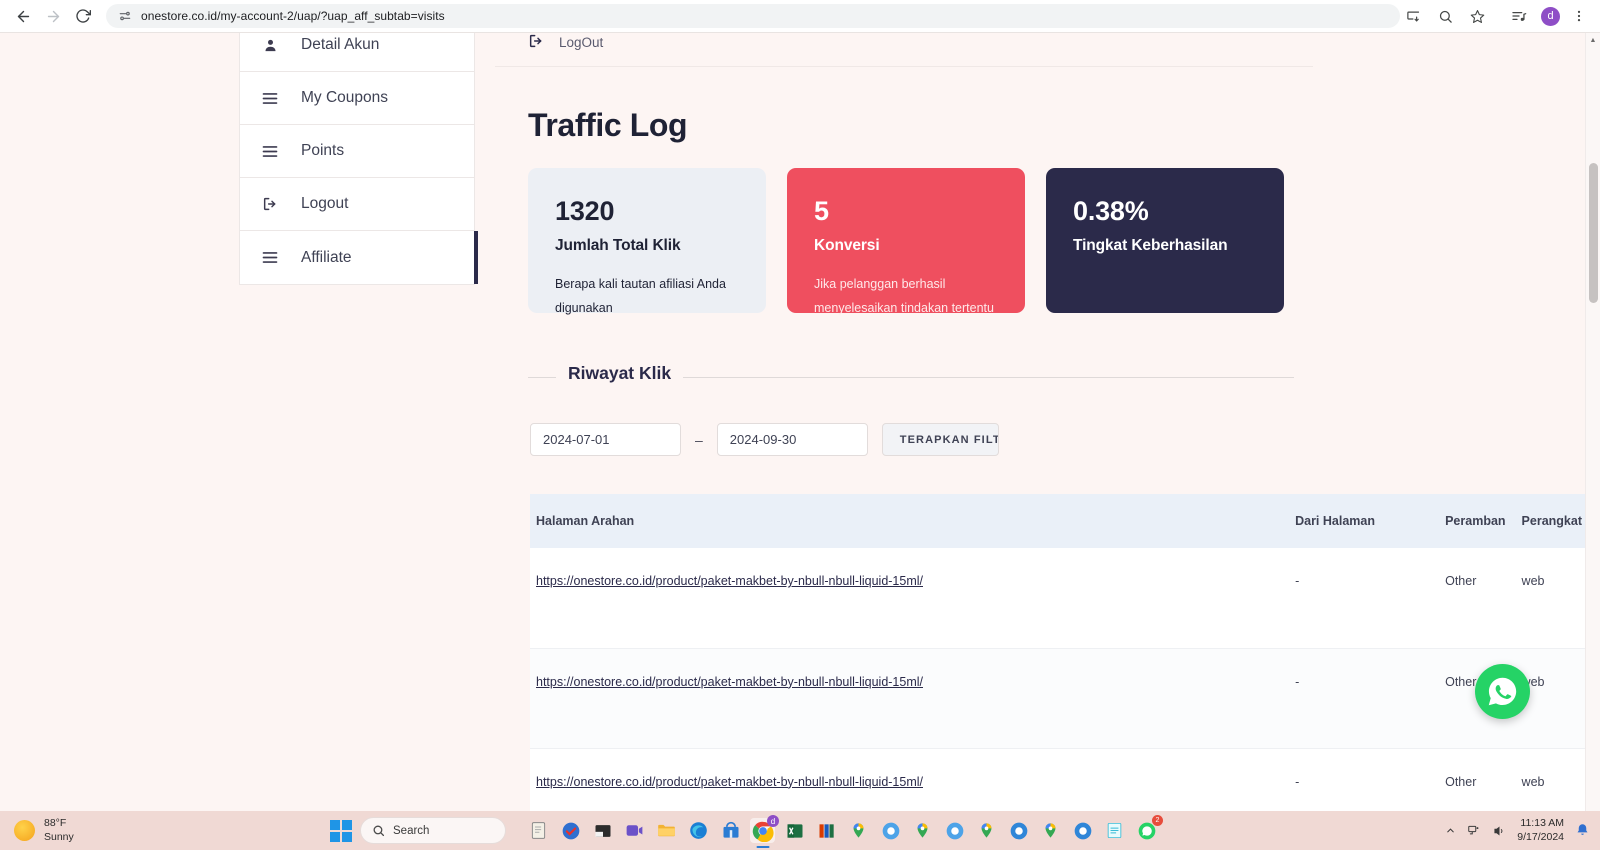 This screenshot has height=850, width=1600. Describe the element at coordinates (792, 439) in the screenshot. I see `date-to-input` at that location.